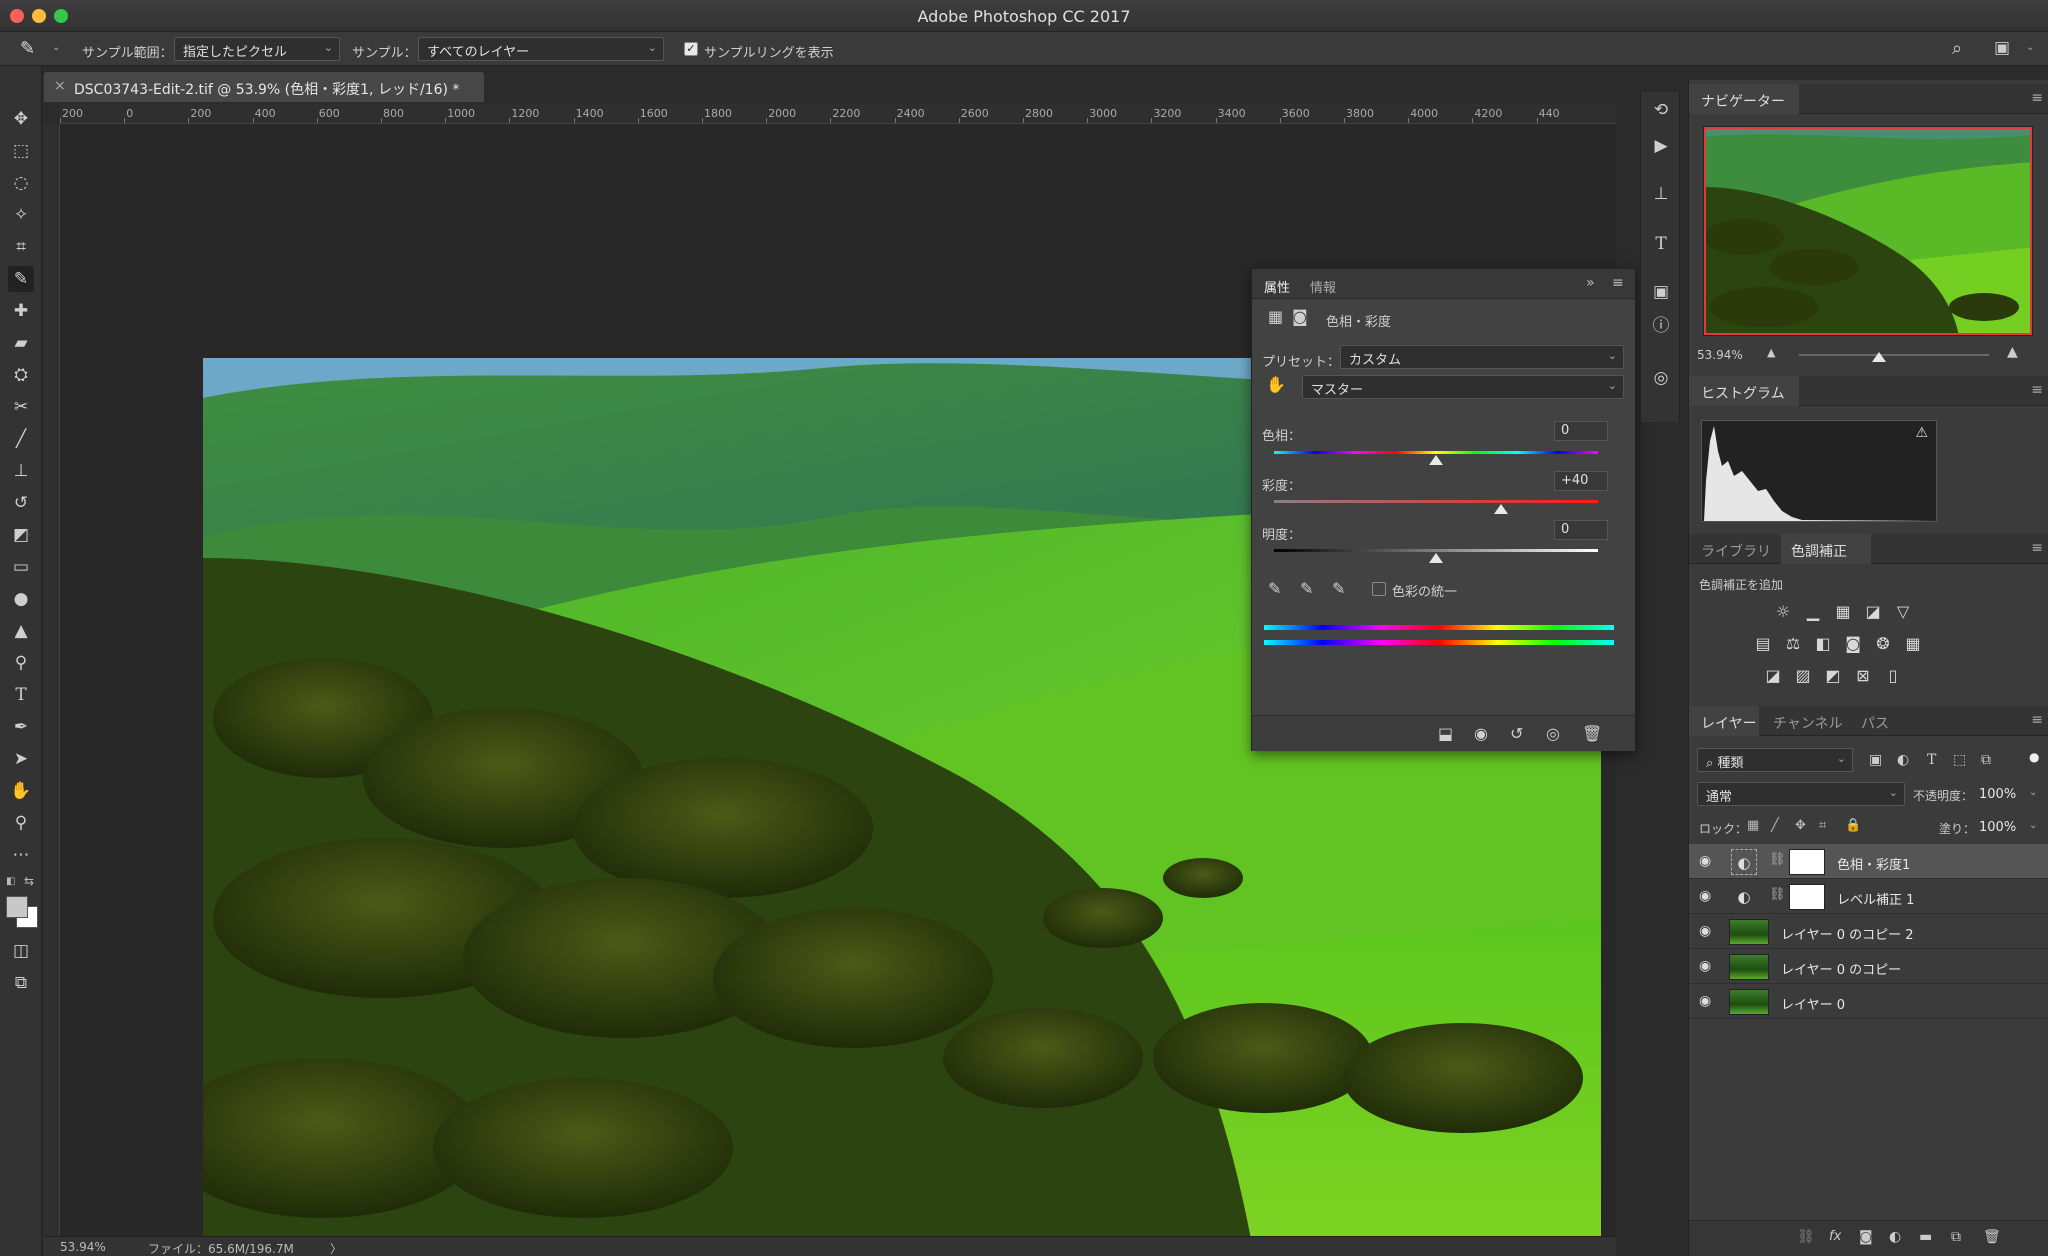 This screenshot has width=2048, height=1256. Describe the element at coordinates (27, 48) in the screenshot. I see `eyedropper-preset-icon: ✎` at that location.